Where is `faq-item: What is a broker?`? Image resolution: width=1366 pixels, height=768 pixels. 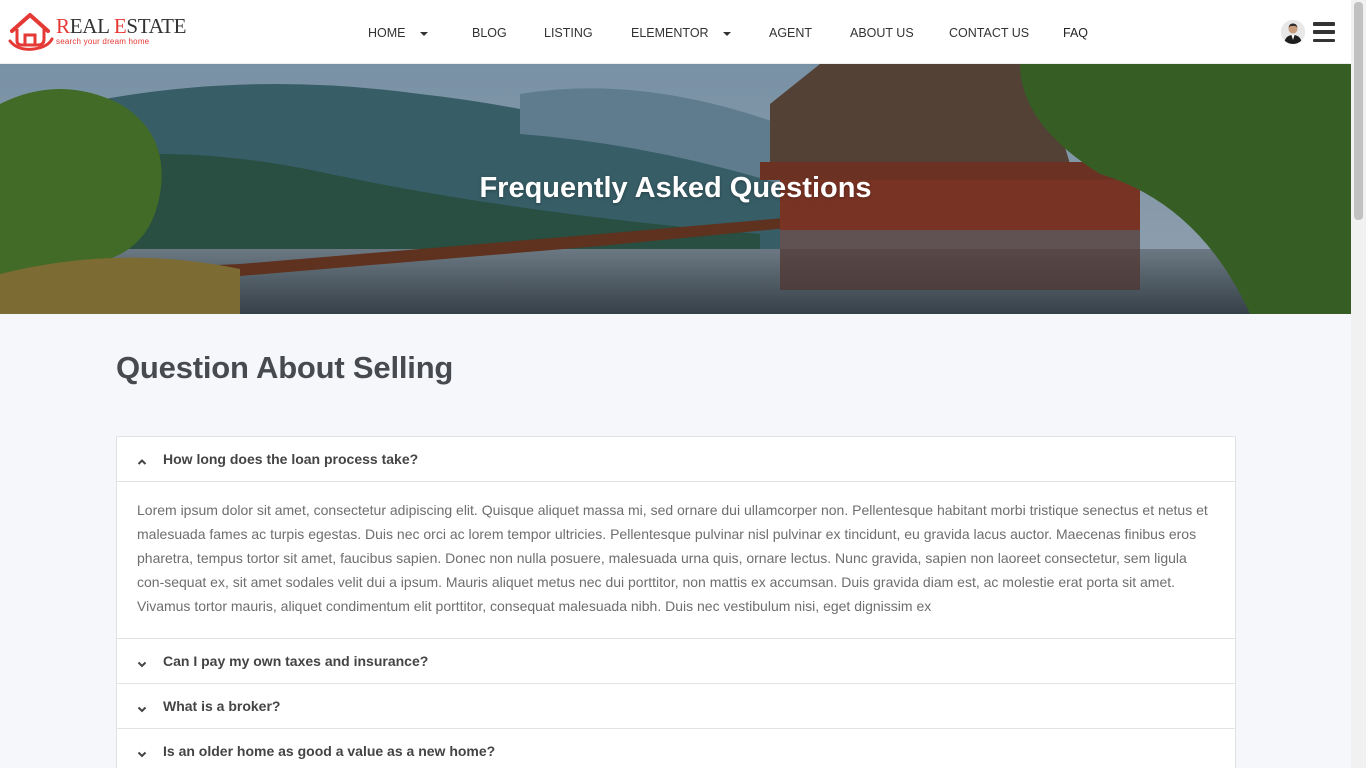
faq-item: What is a broker? is located at coordinates (676, 706).